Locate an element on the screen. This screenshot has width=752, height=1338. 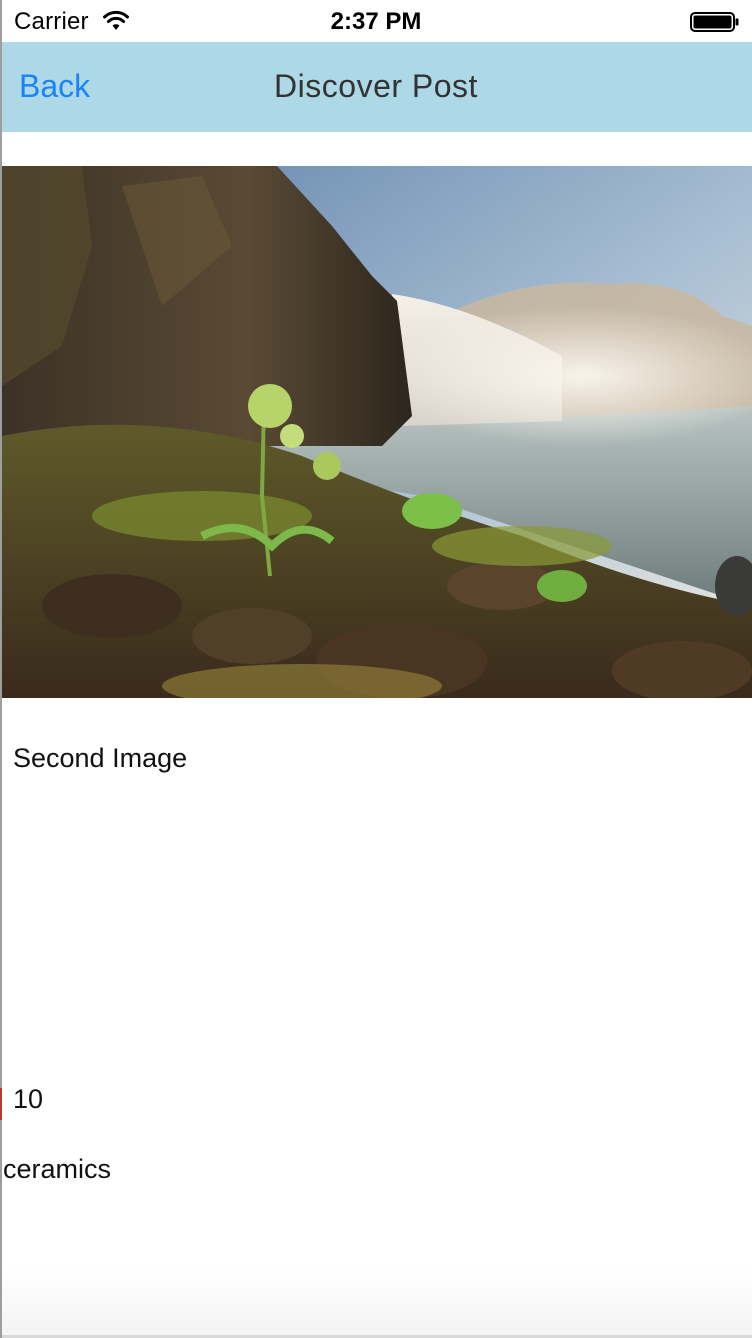
device-frame-edge is located at coordinates (1, 669).